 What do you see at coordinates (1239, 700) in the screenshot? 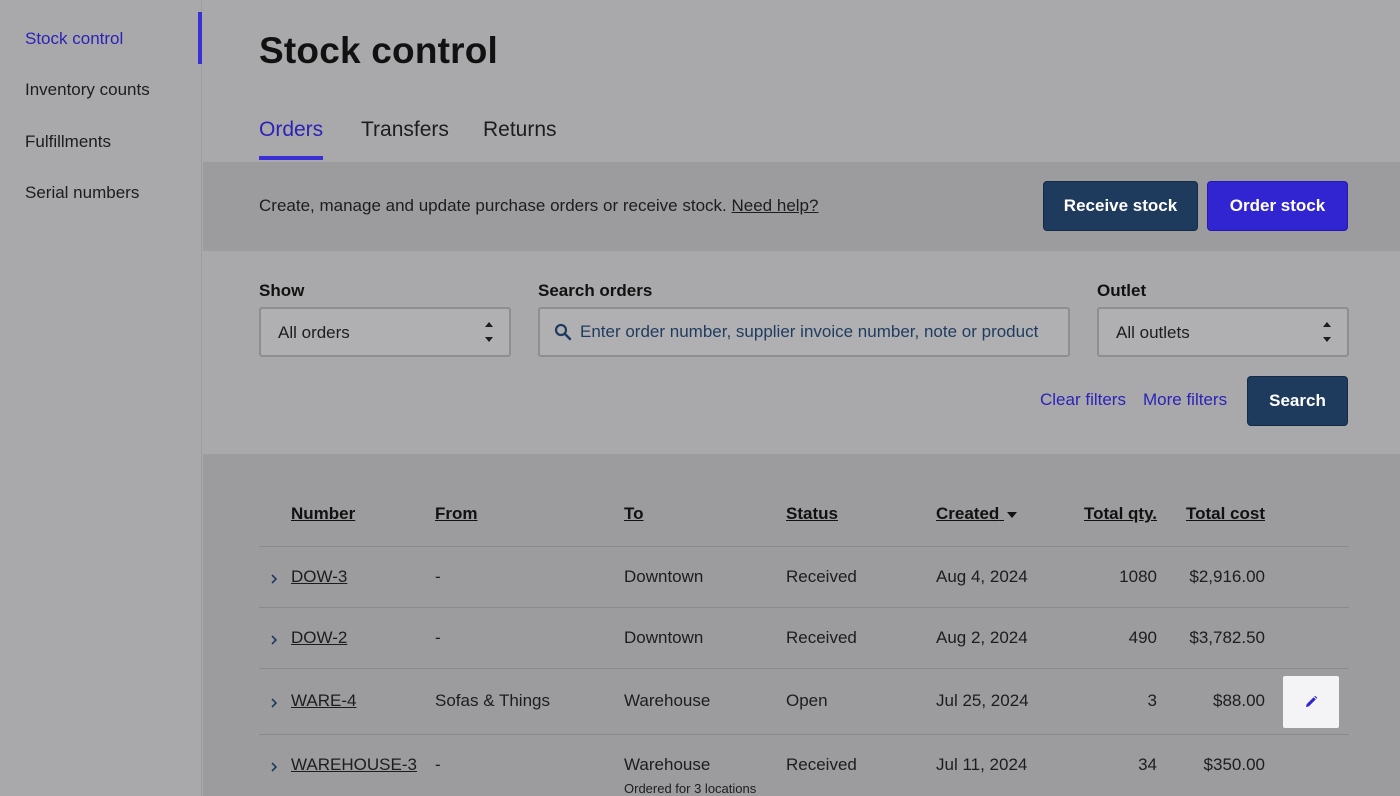
I see `order-total-cost: $88.00` at bounding box center [1239, 700].